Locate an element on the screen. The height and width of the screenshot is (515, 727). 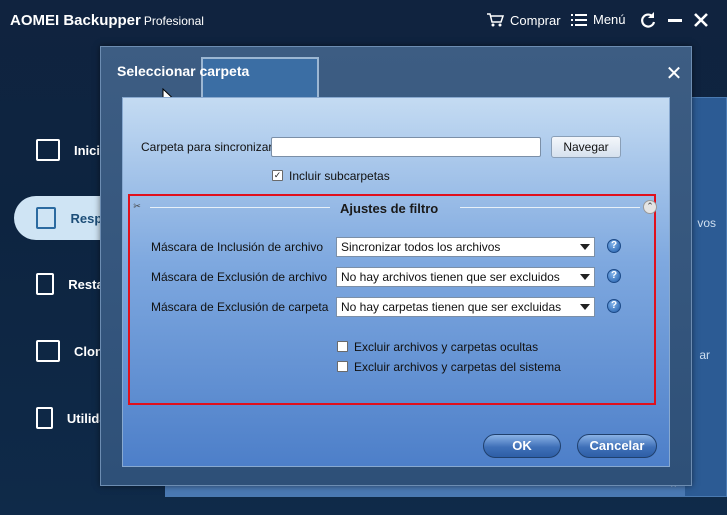
include-subfolders-label: Incluir subcarpetas is located at coordinates (339, 176).